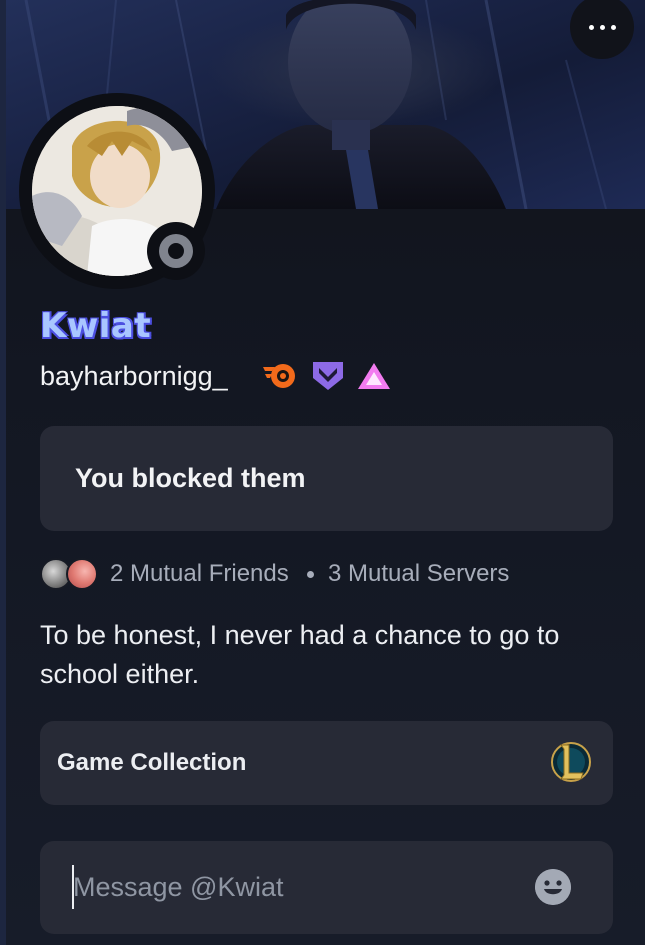 The height and width of the screenshot is (945, 645). Describe the element at coordinates (279, 376) in the screenshot. I see `flame-badge-icon` at that location.